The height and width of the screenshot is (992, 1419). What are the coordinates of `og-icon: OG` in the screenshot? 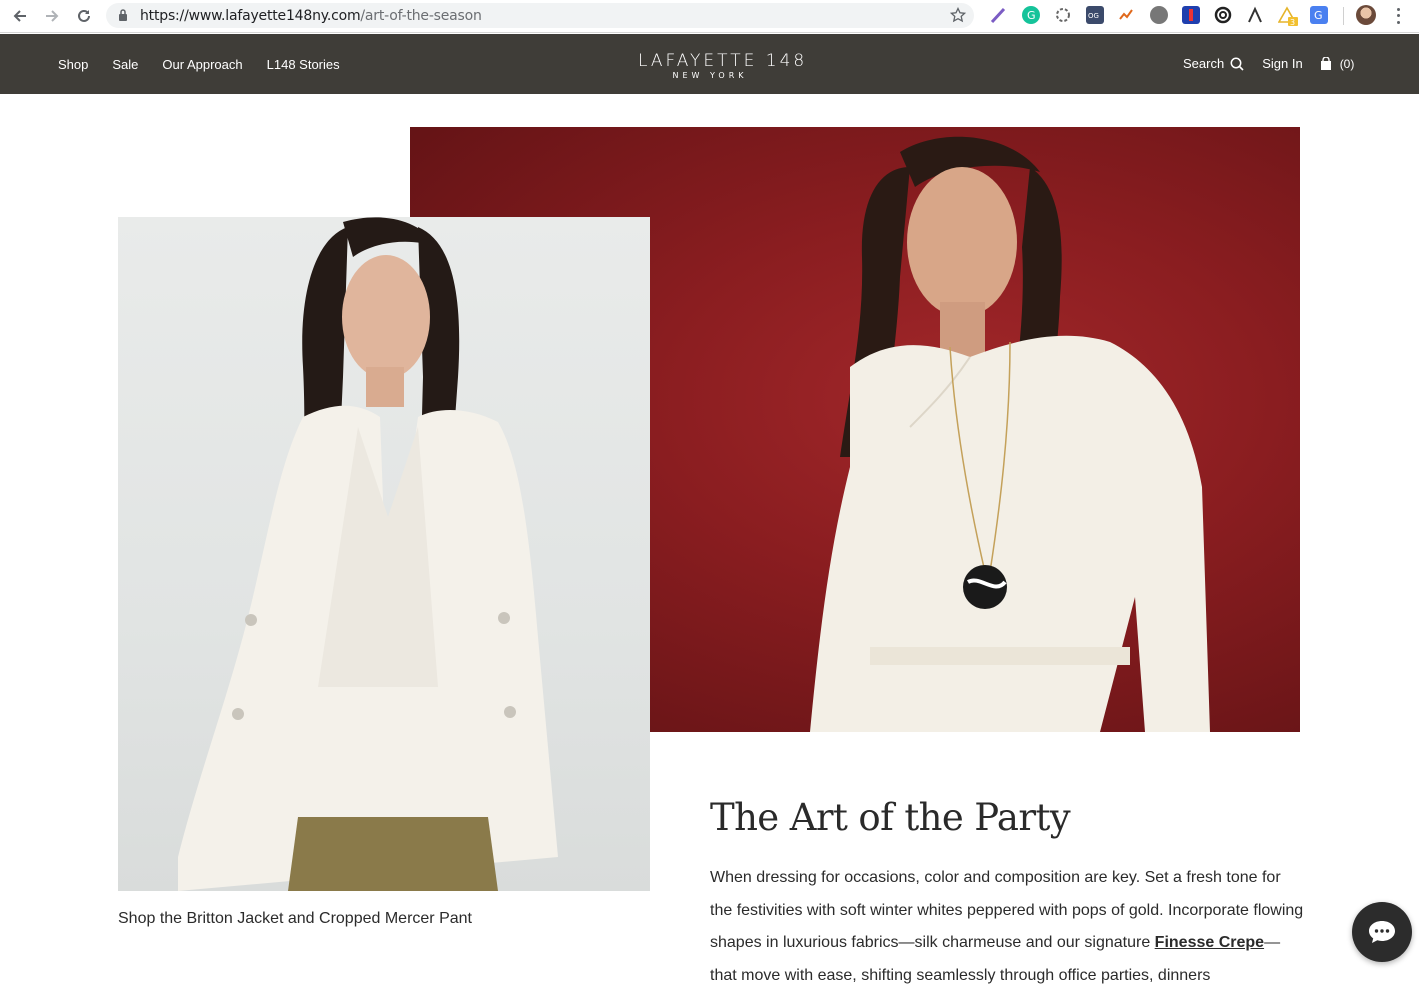 It's located at (1095, 15).